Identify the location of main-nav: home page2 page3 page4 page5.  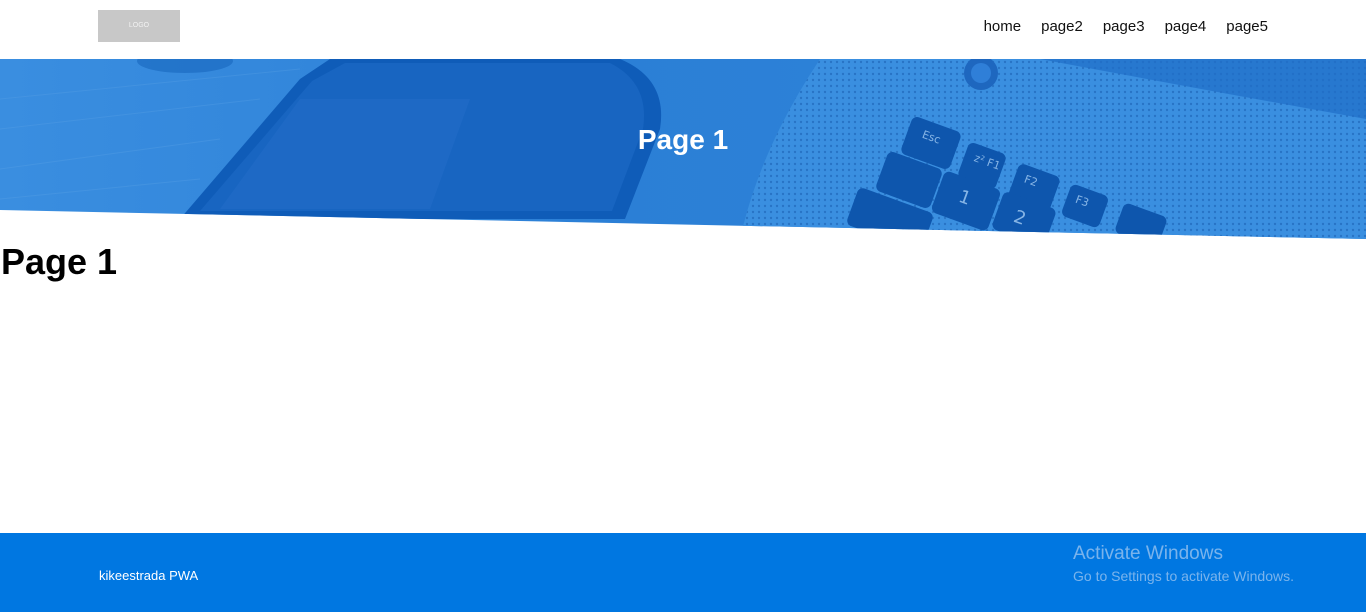
(1116, 27).